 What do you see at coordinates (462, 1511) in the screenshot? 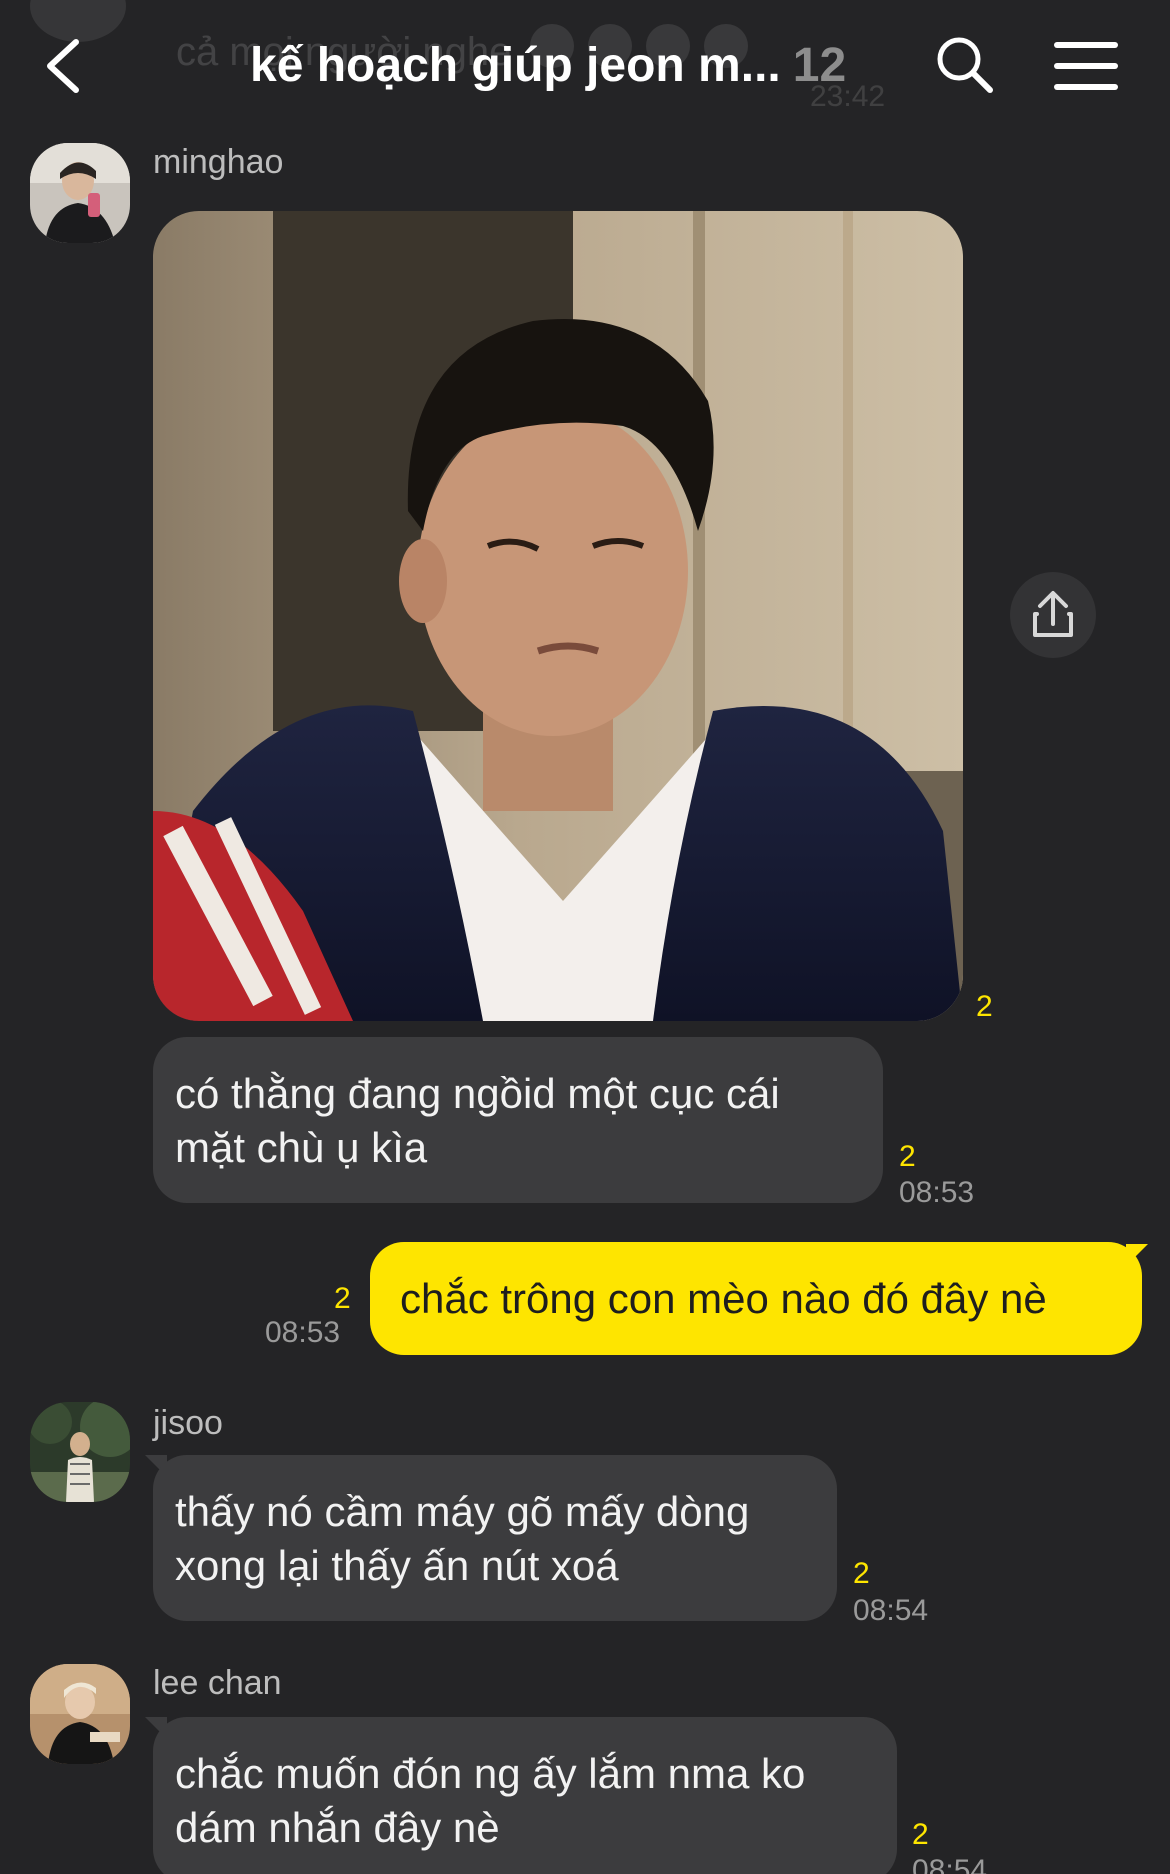
I see `message-line: thấy nó cầm máy gõ mấy dòng` at bounding box center [462, 1511].